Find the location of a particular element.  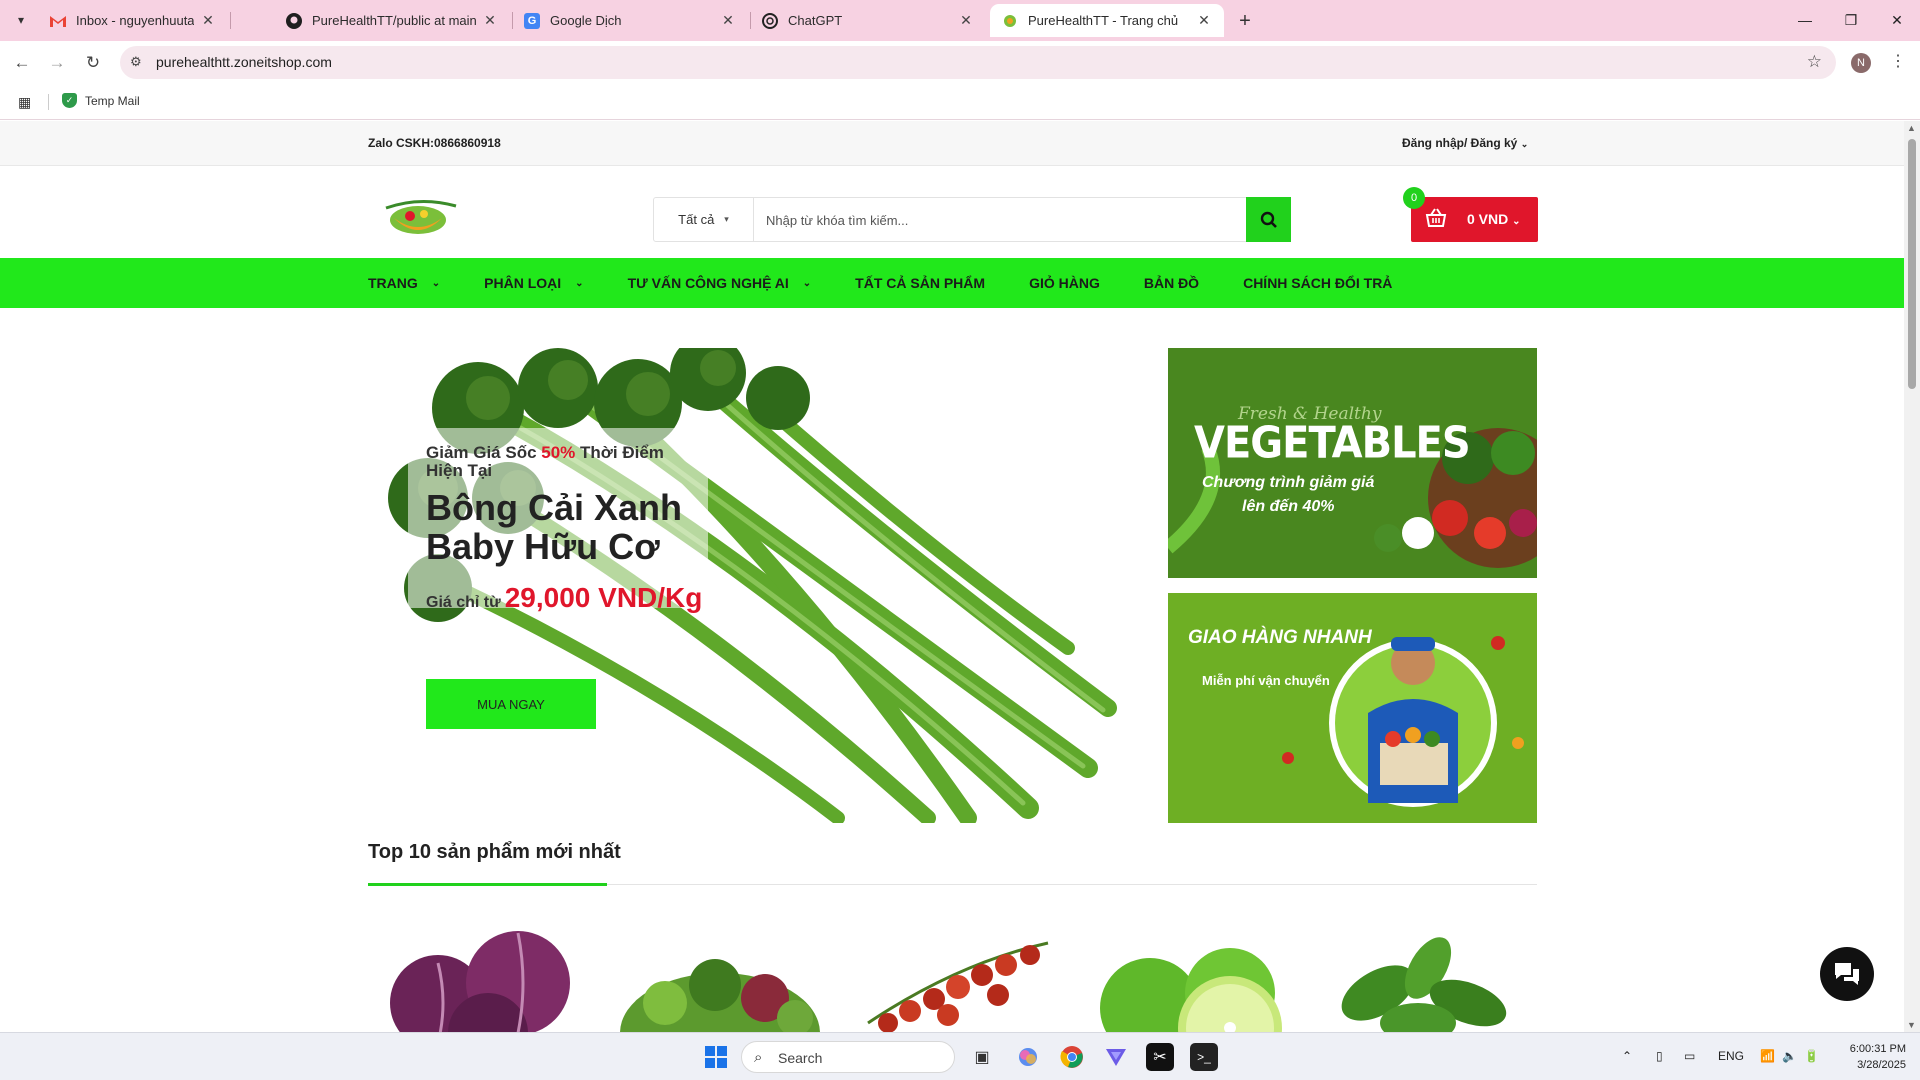

back-button: ← is located at coordinates (22, 63).